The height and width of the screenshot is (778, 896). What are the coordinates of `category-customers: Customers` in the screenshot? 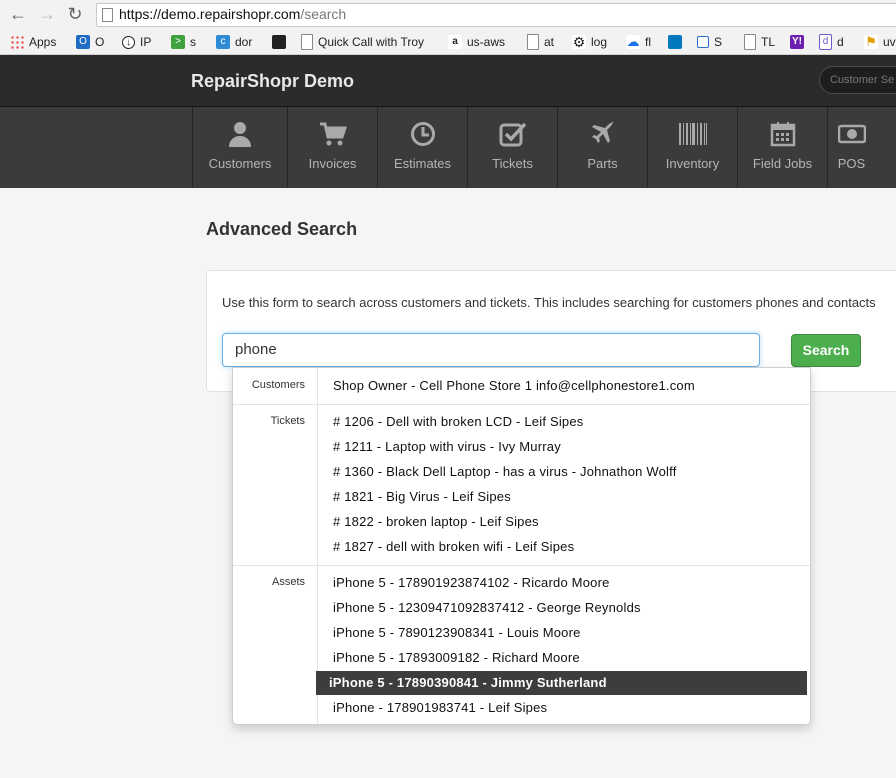 It's located at (278, 385).